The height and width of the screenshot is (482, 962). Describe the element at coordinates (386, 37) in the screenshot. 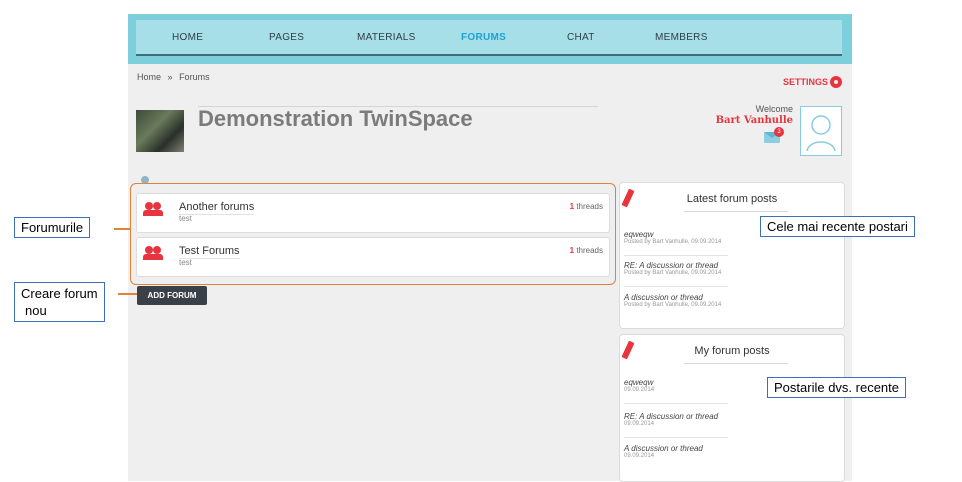

I see `nav-materials: MATERIALS` at that location.